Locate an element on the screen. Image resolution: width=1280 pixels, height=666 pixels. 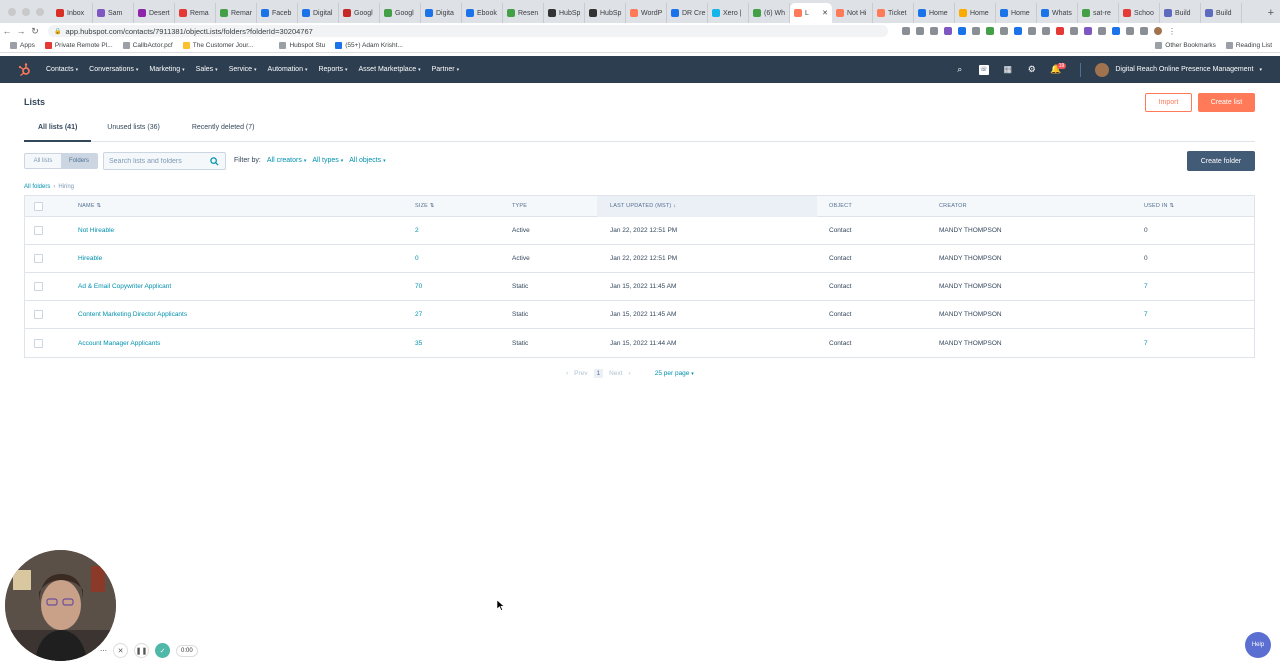
toggle-all-lists: All lists is located at coordinates (43, 161).